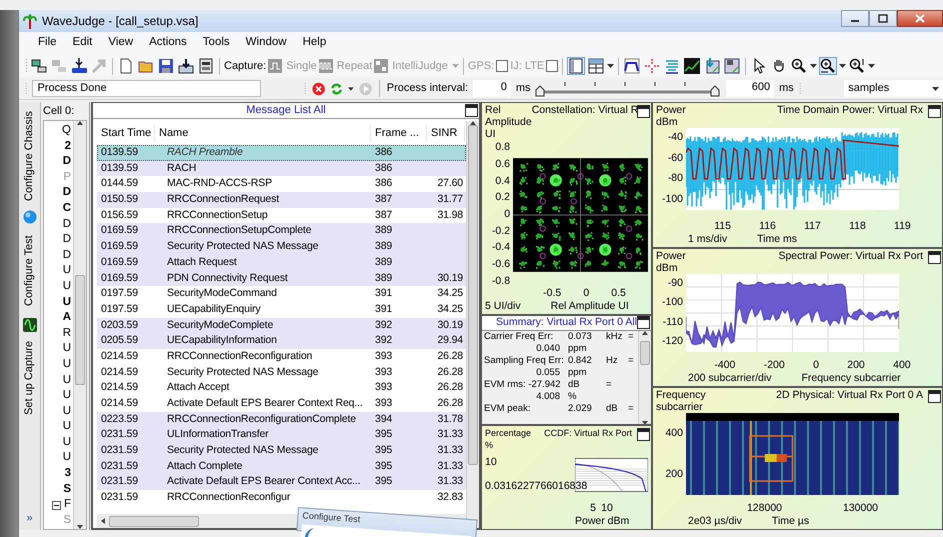  I want to click on message-row: 0139.59 RACH 386, so click(281, 168).